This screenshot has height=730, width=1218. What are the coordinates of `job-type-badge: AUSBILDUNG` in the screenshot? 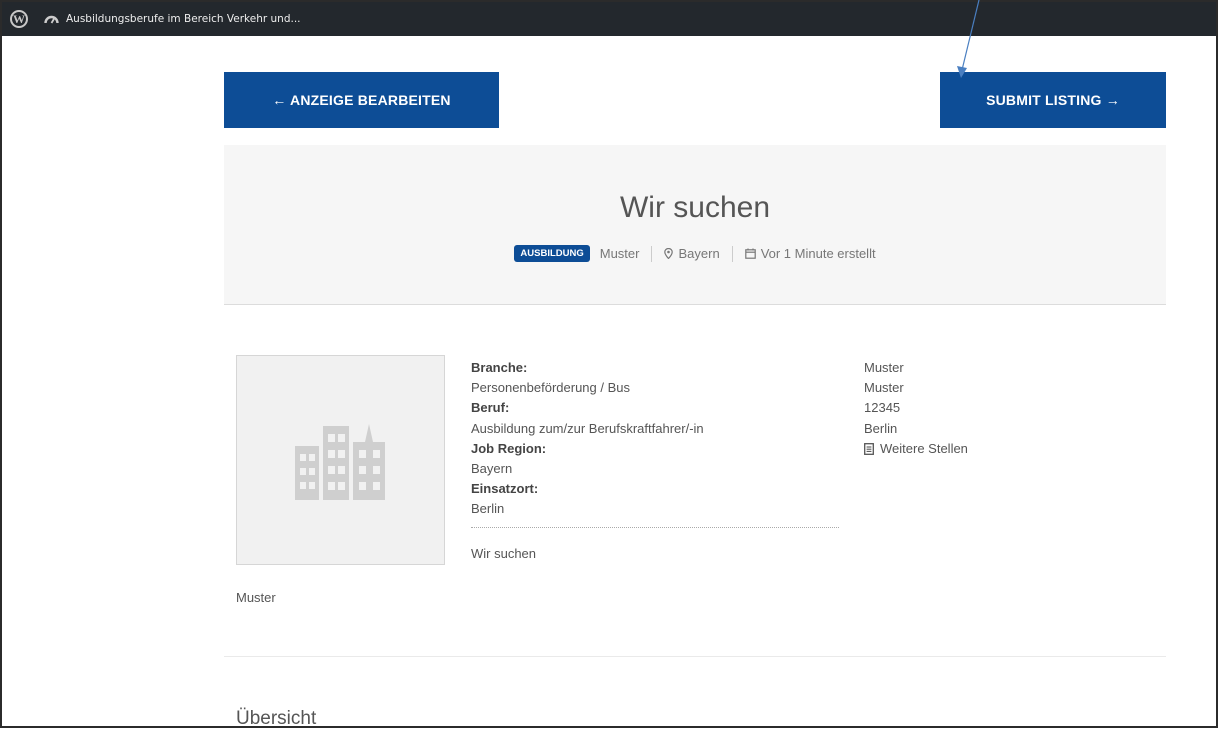 It's located at (552, 253).